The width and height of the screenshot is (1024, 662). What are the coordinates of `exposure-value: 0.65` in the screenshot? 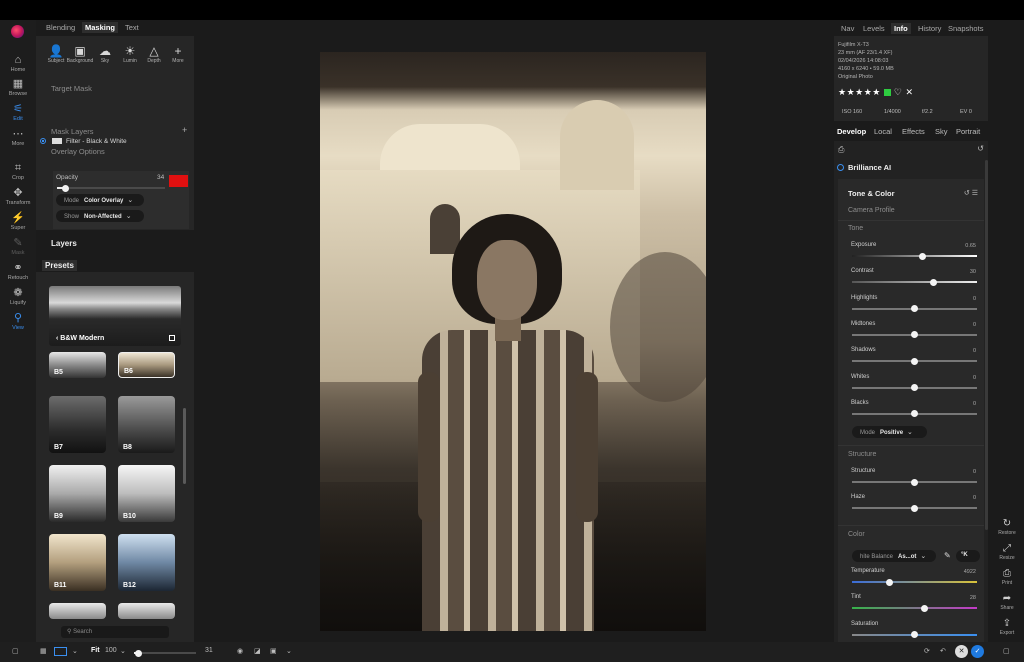 It's located at (970, 246).